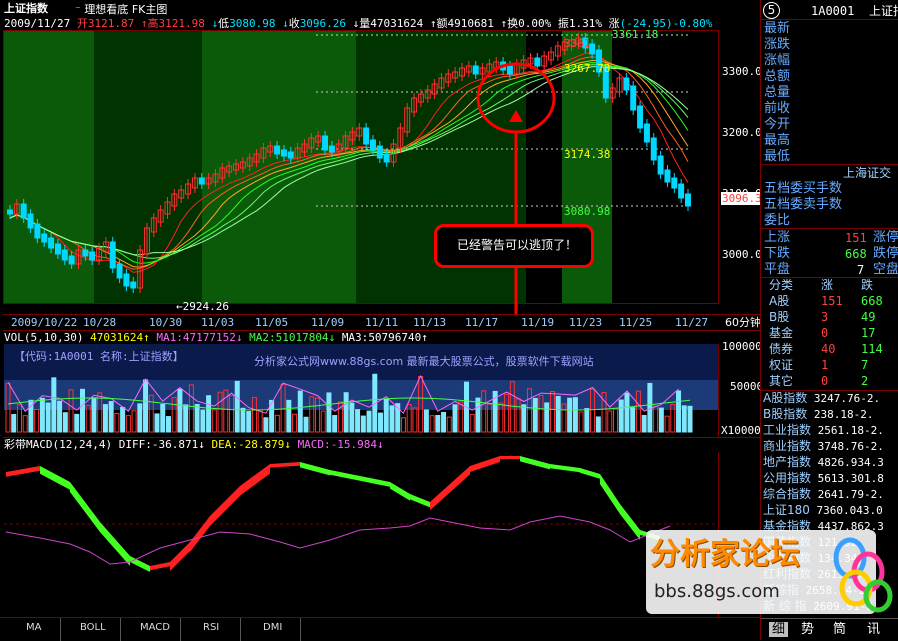  What do you see at coordinates (26, 8) in the screenshot?
I see `index-title: 上证指数` at bounding box center [26, 8].